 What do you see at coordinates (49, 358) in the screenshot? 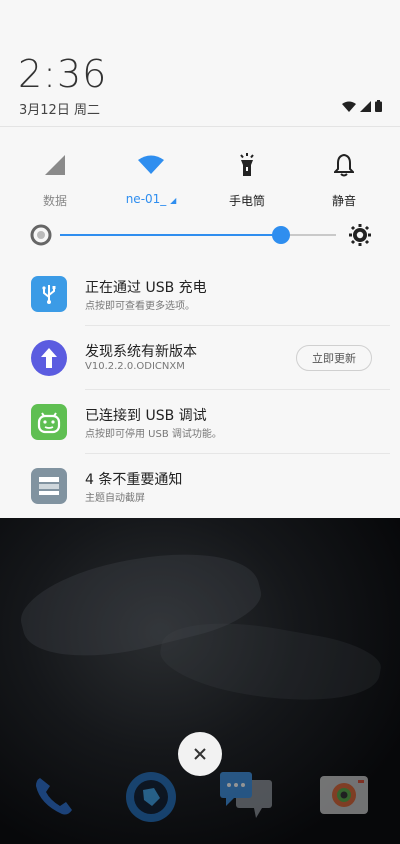
I see `update-arrow-icon` at bounding box center [49, 358].